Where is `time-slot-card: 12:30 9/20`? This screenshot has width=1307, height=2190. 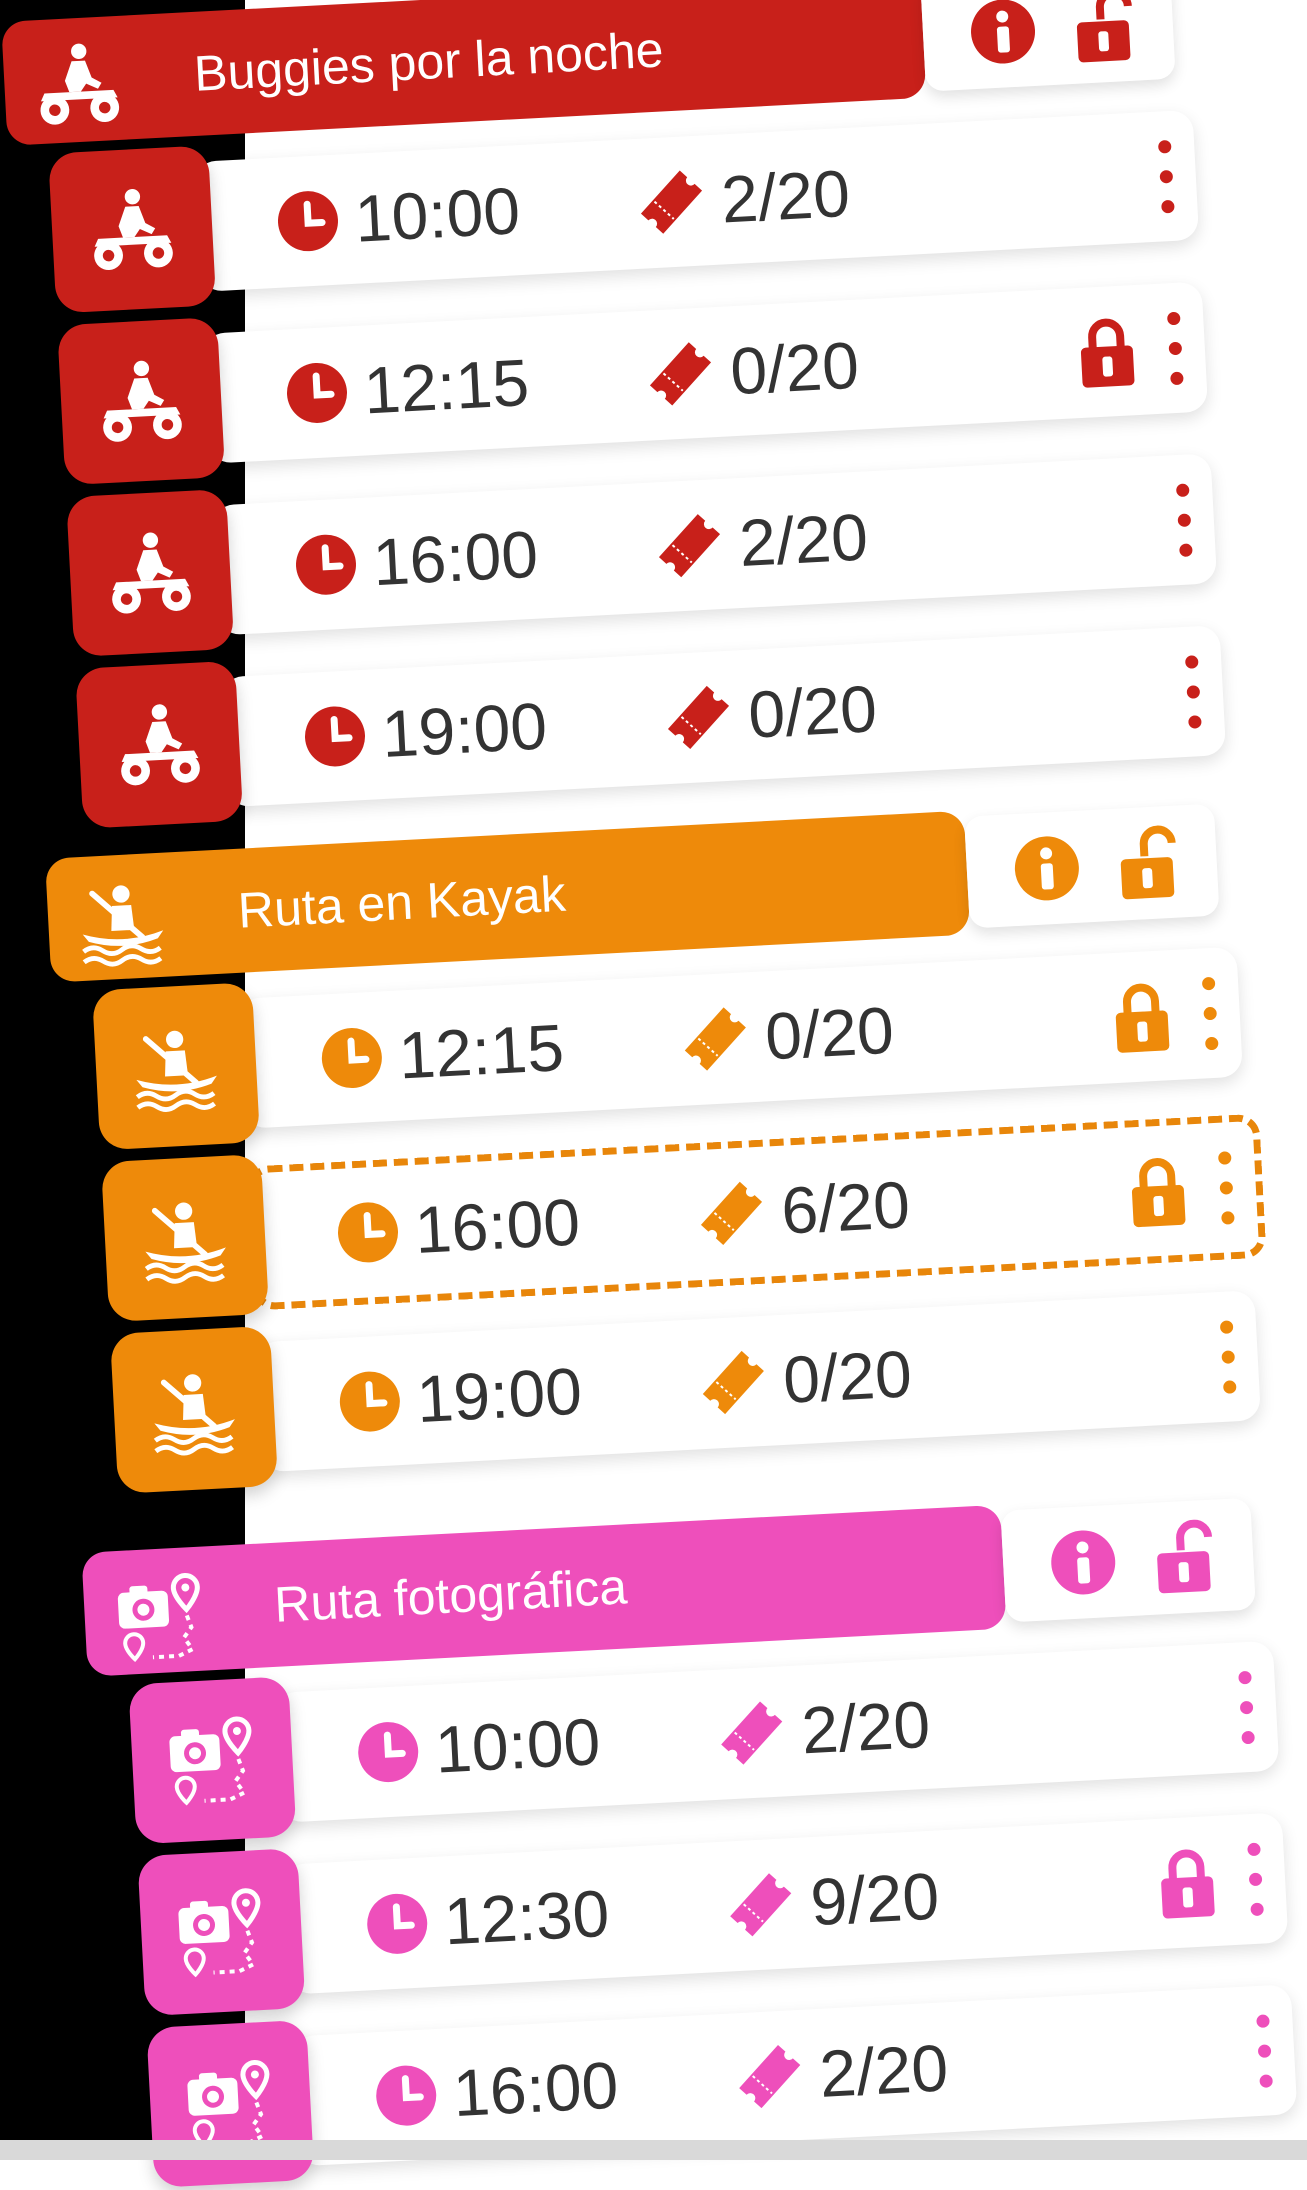 time-slot-card: 12:30 9/20 is located at coordinates (785, 1903).